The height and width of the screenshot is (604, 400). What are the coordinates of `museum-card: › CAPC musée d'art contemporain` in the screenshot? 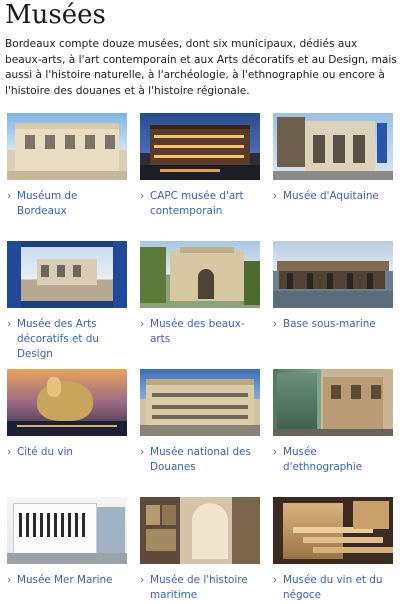 It's located at (200, 166).